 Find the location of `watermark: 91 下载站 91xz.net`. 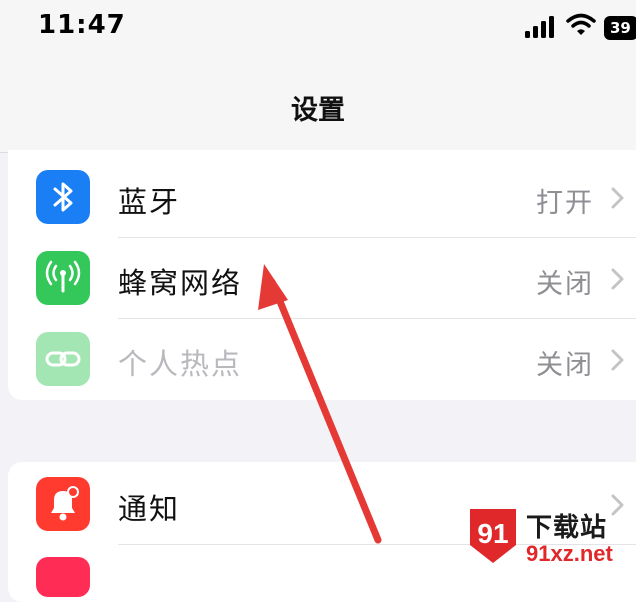

watermark: 91 下载站 91xz.net is located at coordinates (550, 537).